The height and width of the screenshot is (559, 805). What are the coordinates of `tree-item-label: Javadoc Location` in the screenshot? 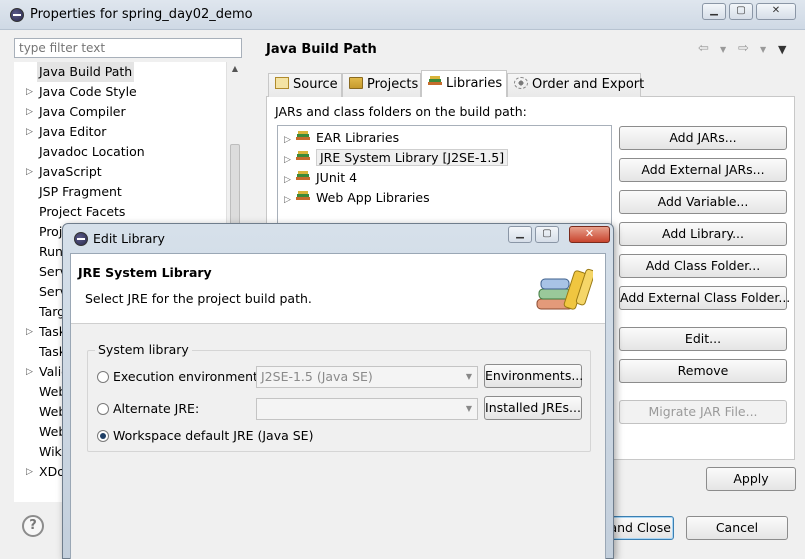 It's located at (92, 151).